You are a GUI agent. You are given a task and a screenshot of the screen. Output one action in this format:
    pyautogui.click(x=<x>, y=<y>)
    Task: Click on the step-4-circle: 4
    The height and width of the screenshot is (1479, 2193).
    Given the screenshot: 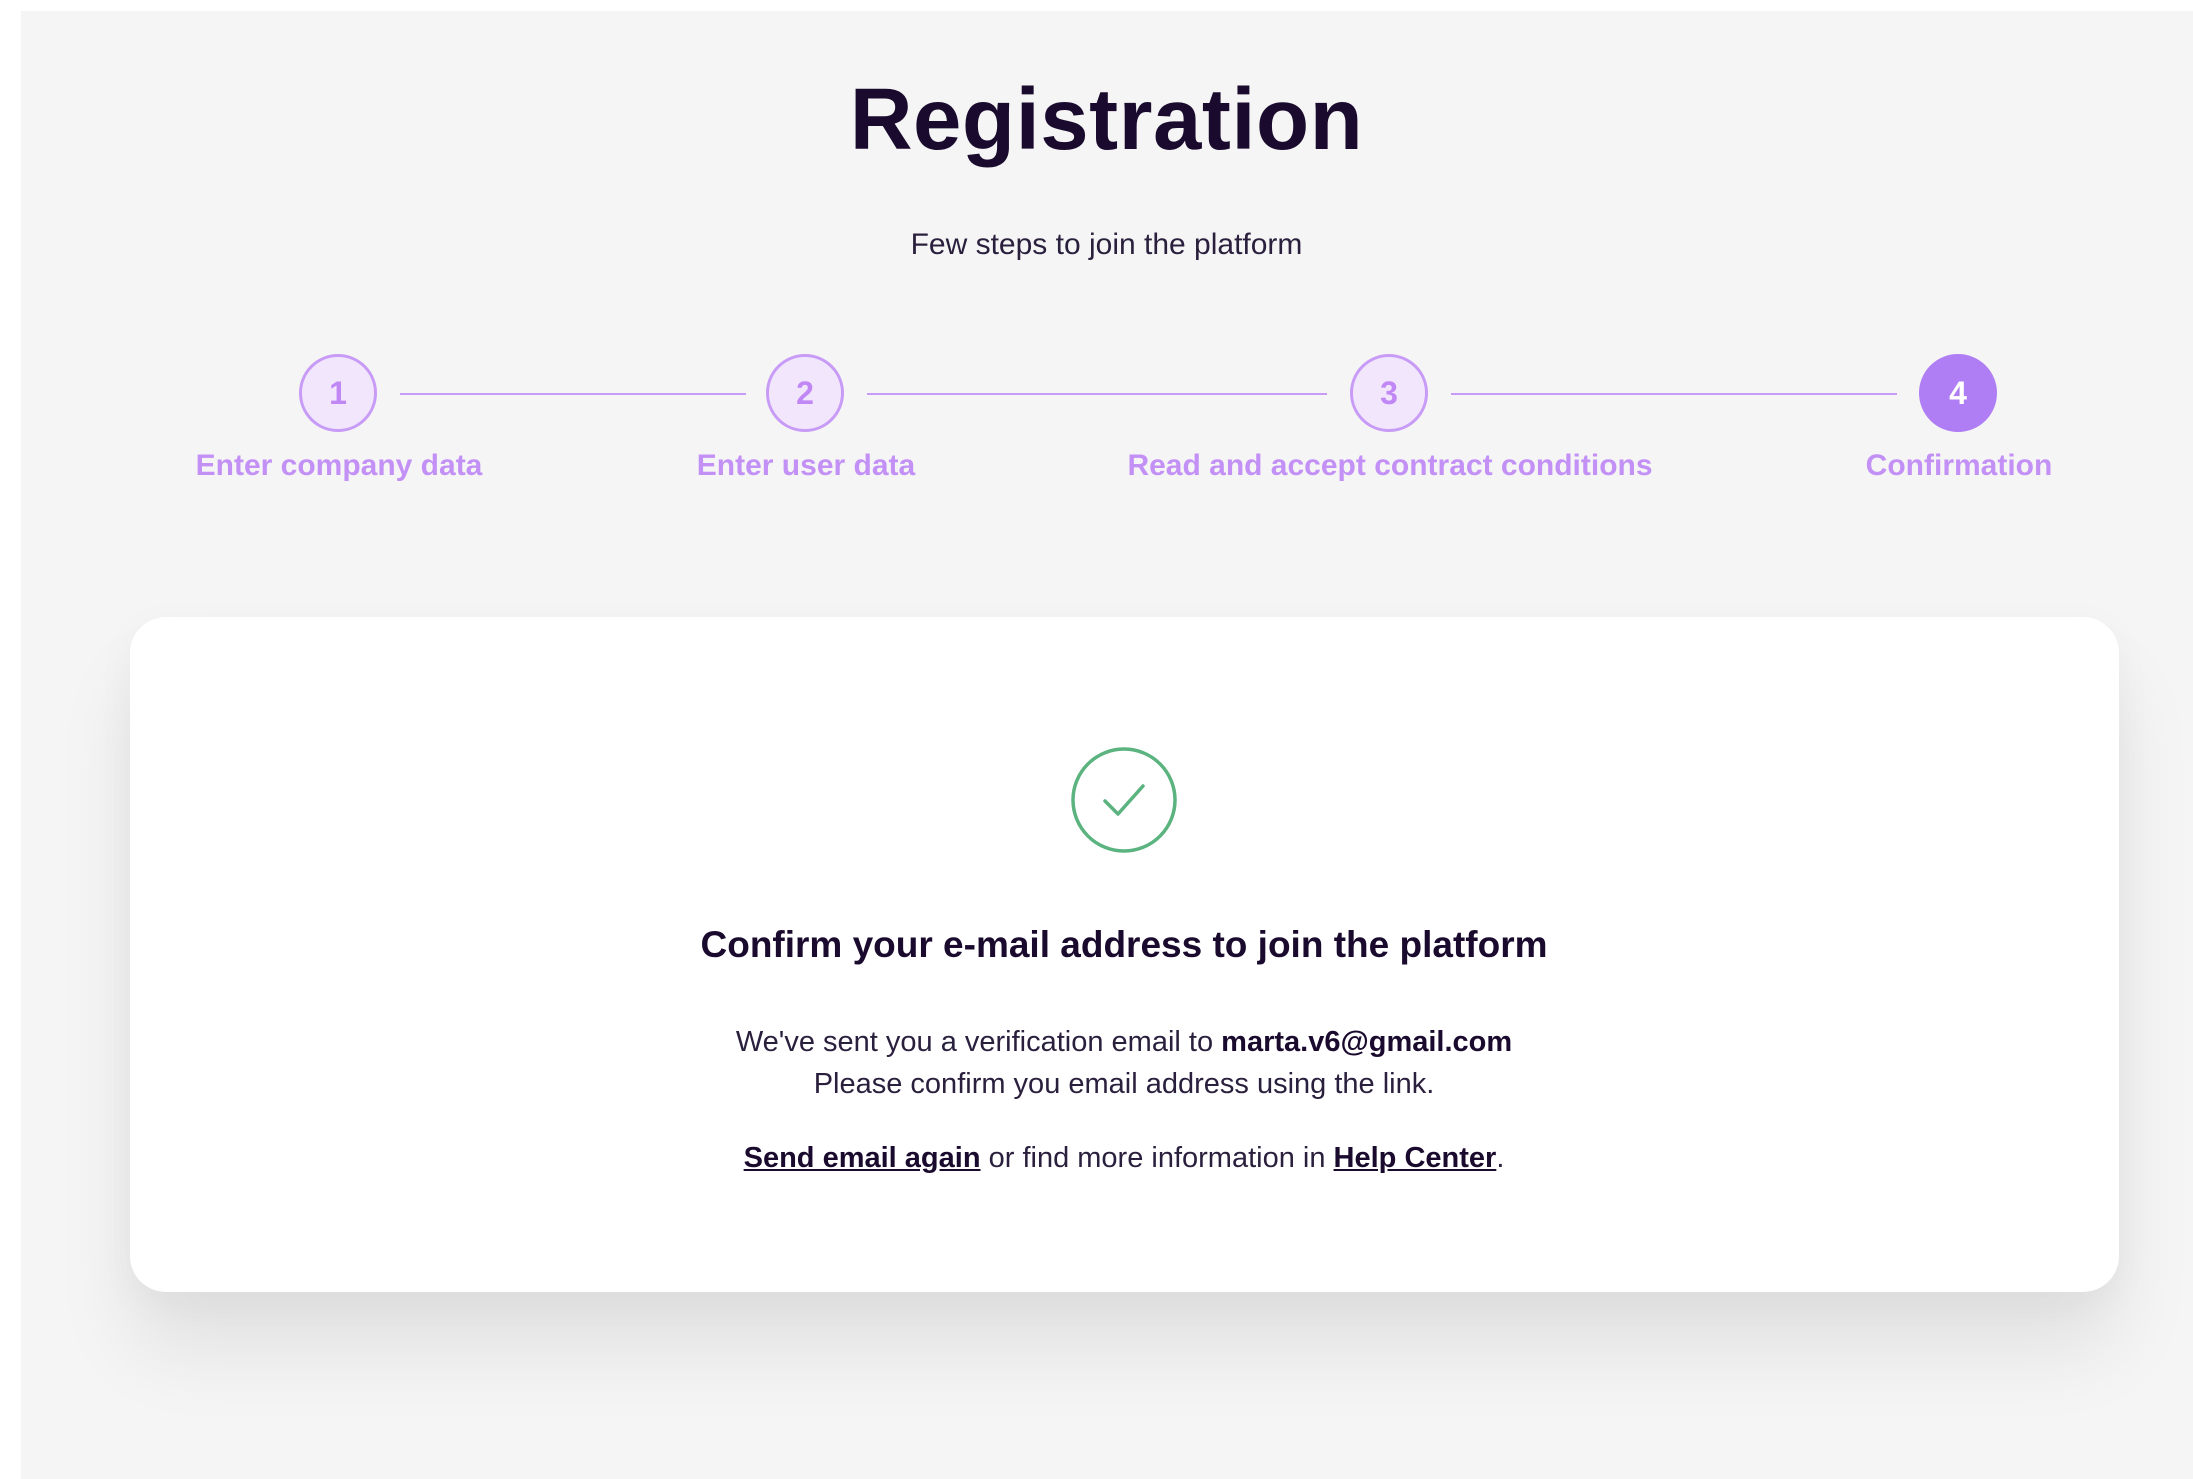 What is the action you would take?
    pyautogui.click(x=1958, y=393)
    